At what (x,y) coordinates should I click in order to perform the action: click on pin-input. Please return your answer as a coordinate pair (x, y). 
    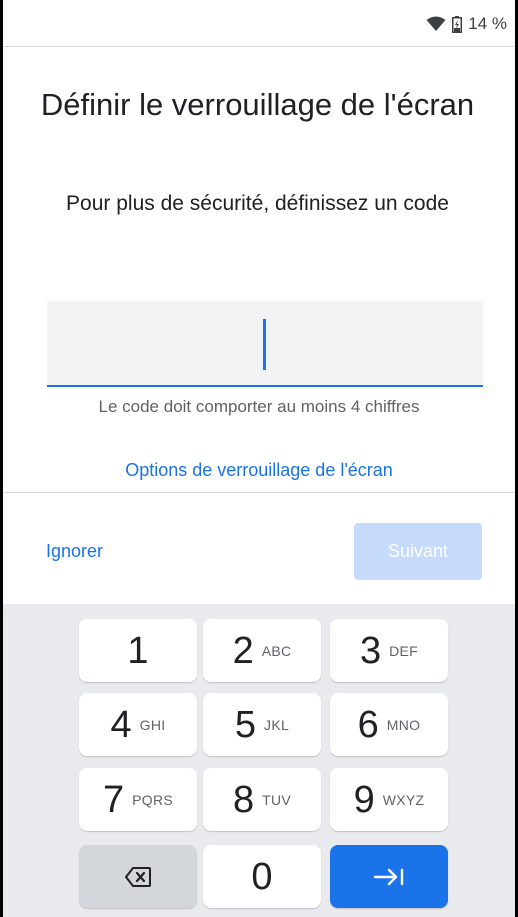
    Looking at the image, I should click on (265, 344).